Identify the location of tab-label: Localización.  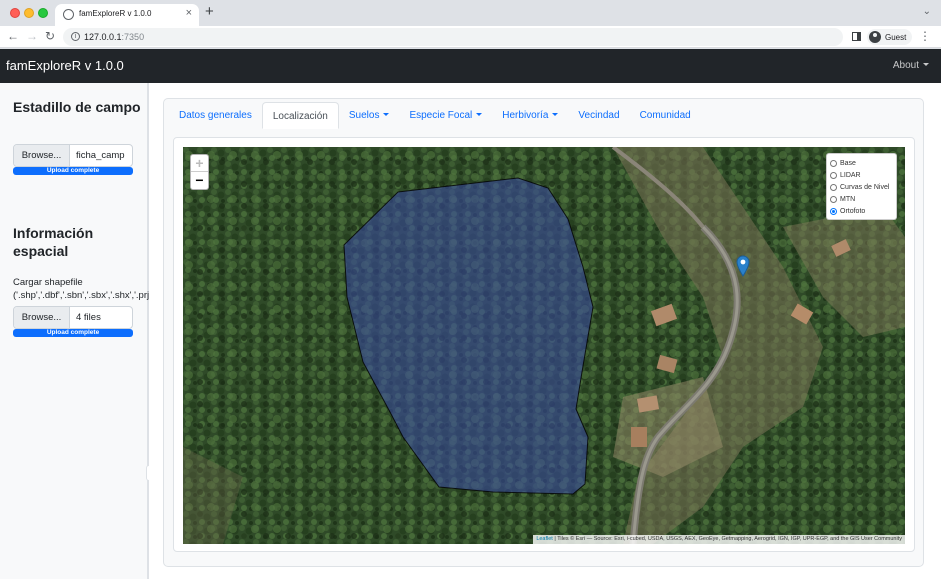
(300, 116).